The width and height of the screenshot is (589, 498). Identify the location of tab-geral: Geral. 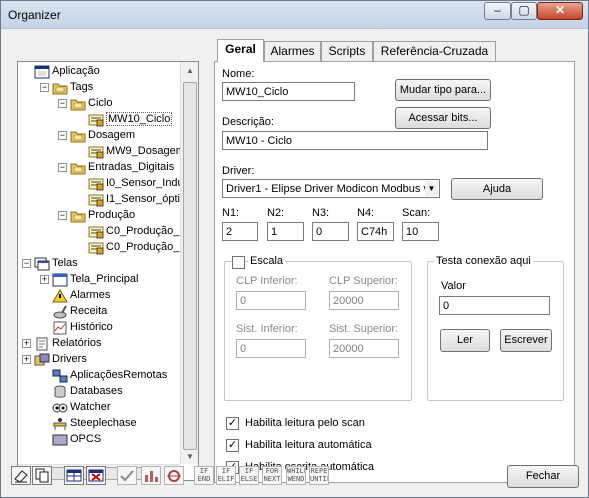
(240, 50).